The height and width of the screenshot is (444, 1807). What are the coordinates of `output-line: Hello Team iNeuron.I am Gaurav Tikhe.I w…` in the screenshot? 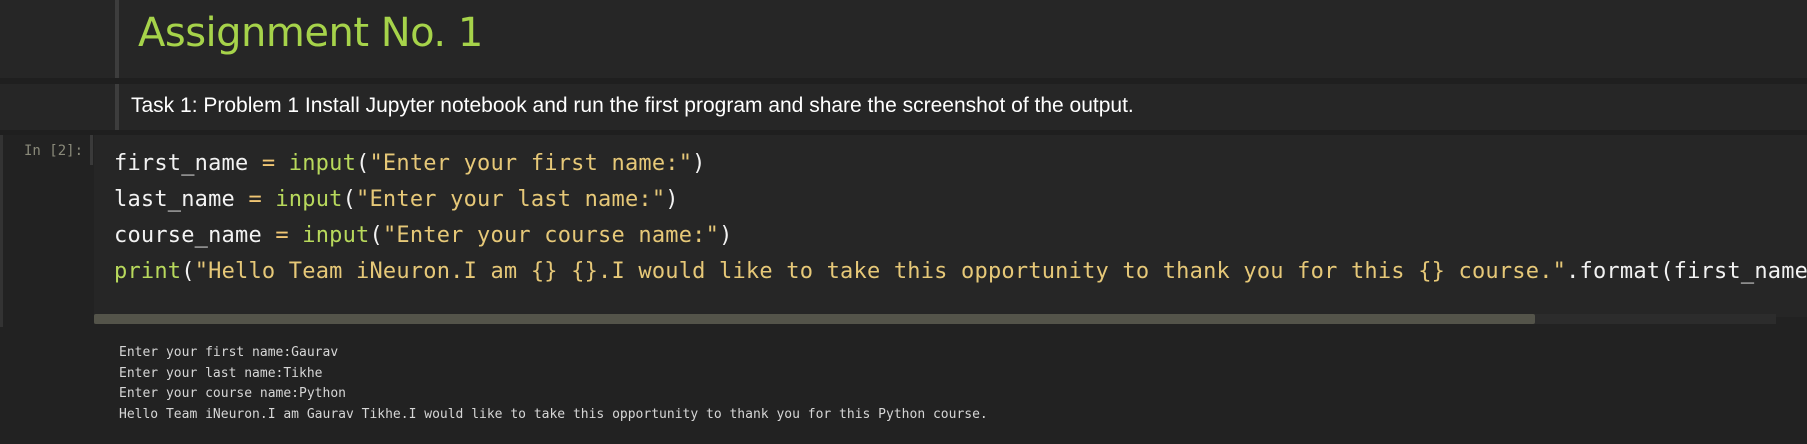 It's located at (553, 414).